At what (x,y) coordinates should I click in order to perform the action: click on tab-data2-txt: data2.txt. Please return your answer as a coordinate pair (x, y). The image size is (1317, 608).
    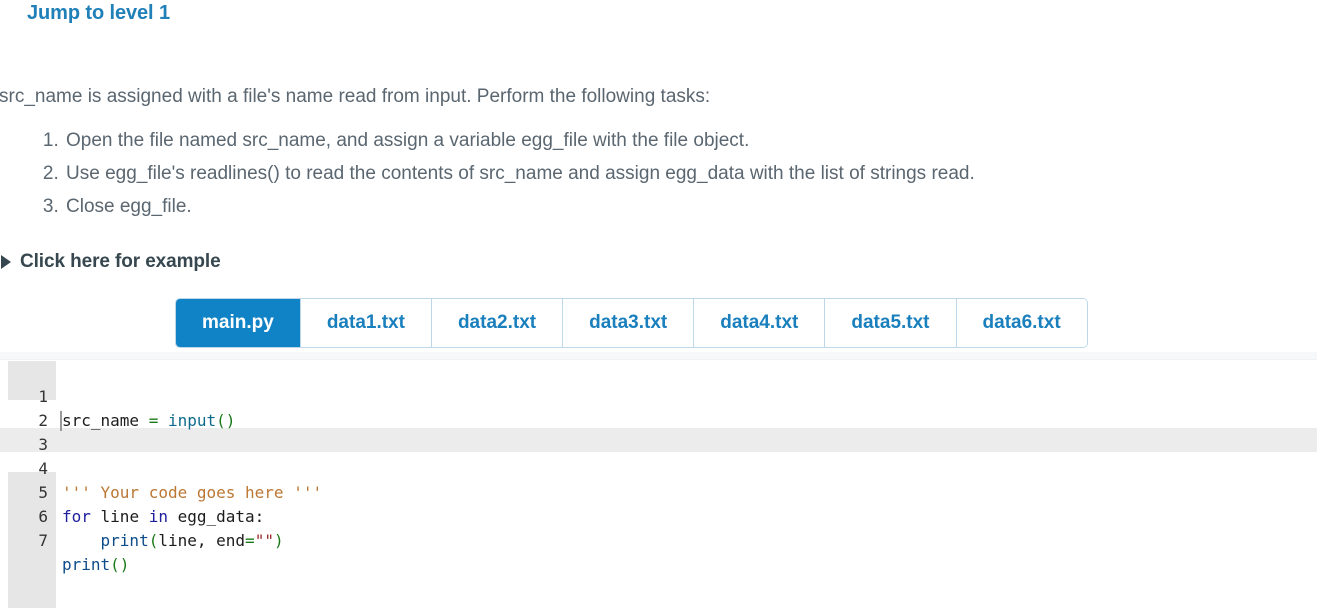
    Looking at the image, I should click on (497, 323).